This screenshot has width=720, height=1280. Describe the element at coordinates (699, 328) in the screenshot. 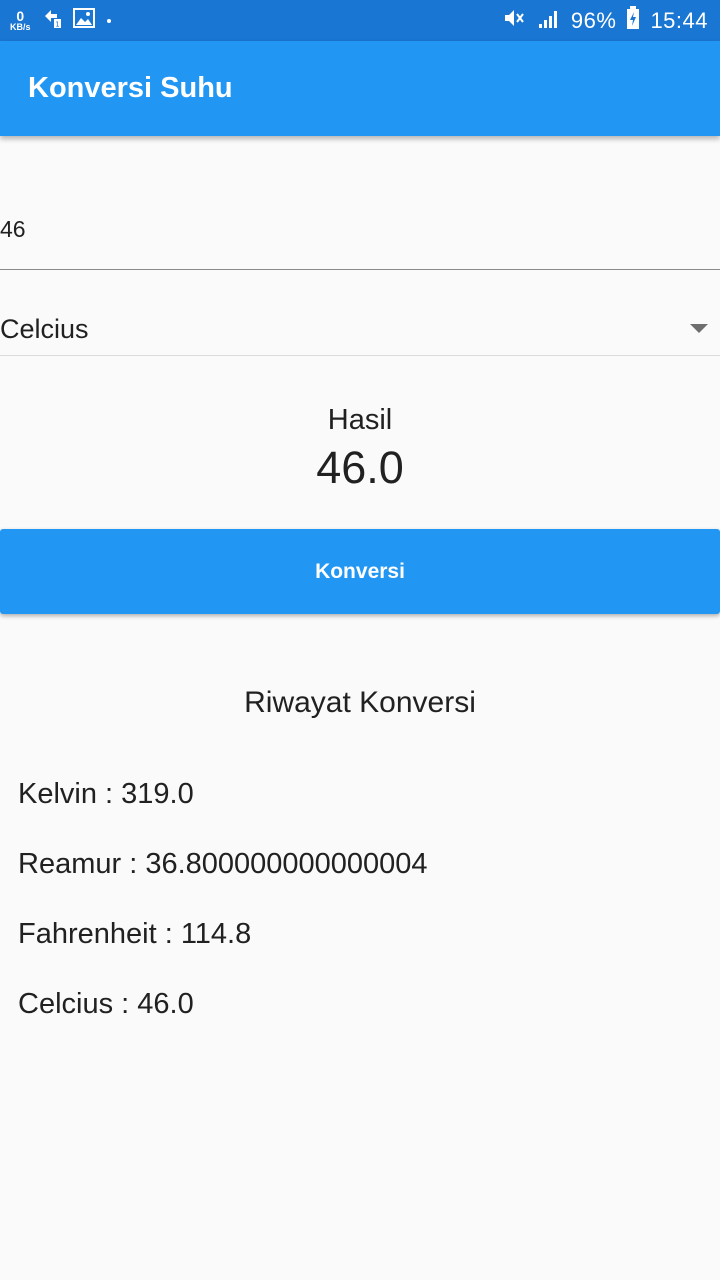

I see `dropdown-arrow-icon` at that location.